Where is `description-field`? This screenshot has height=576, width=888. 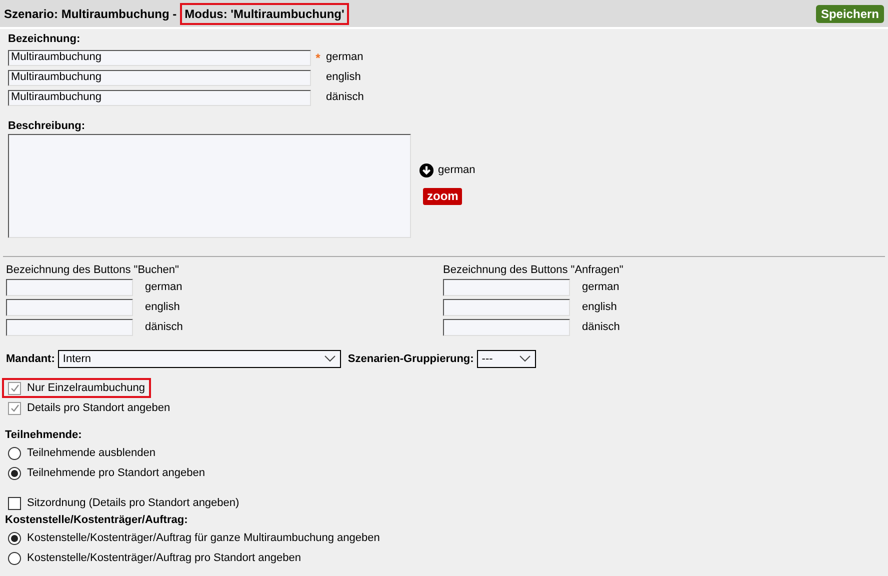
description-field is located at coordinates (209, 186).